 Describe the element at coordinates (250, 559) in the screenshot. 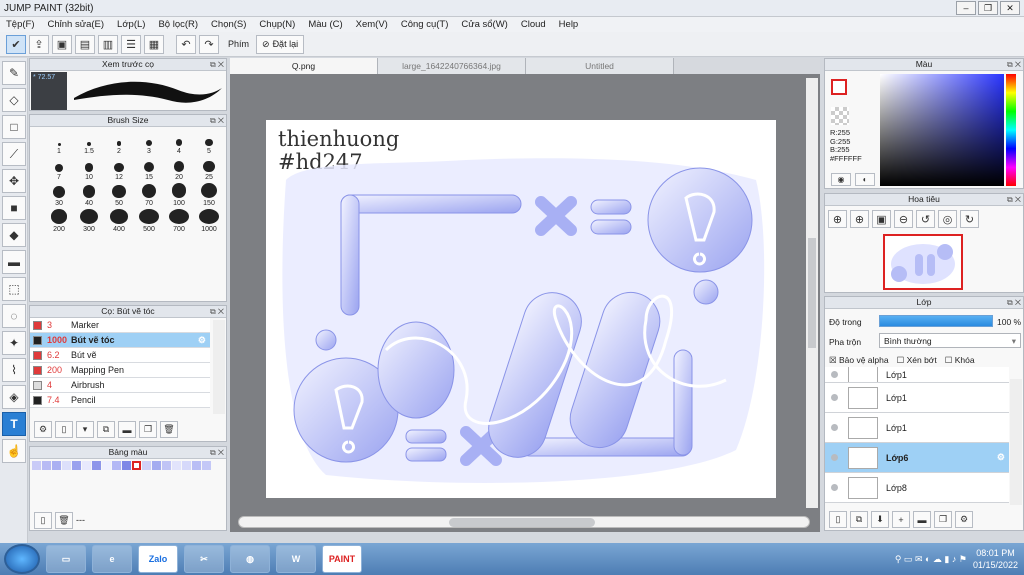

I see `chrome-icon: ◍` at that location.